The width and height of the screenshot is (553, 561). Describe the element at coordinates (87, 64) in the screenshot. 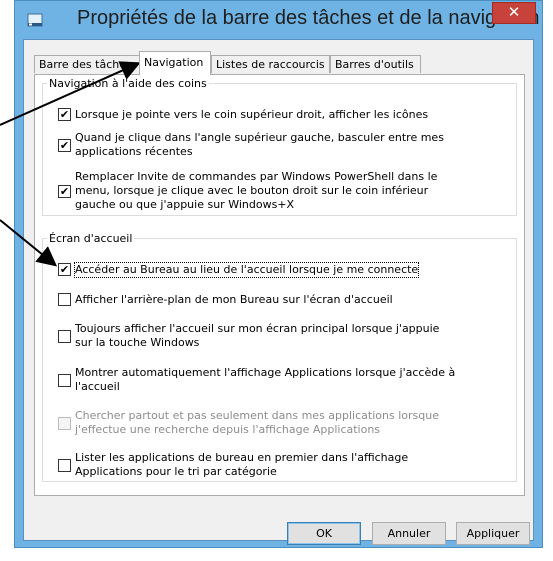

I see `tab-barre-des-taches: Barre des tâches` at that location.